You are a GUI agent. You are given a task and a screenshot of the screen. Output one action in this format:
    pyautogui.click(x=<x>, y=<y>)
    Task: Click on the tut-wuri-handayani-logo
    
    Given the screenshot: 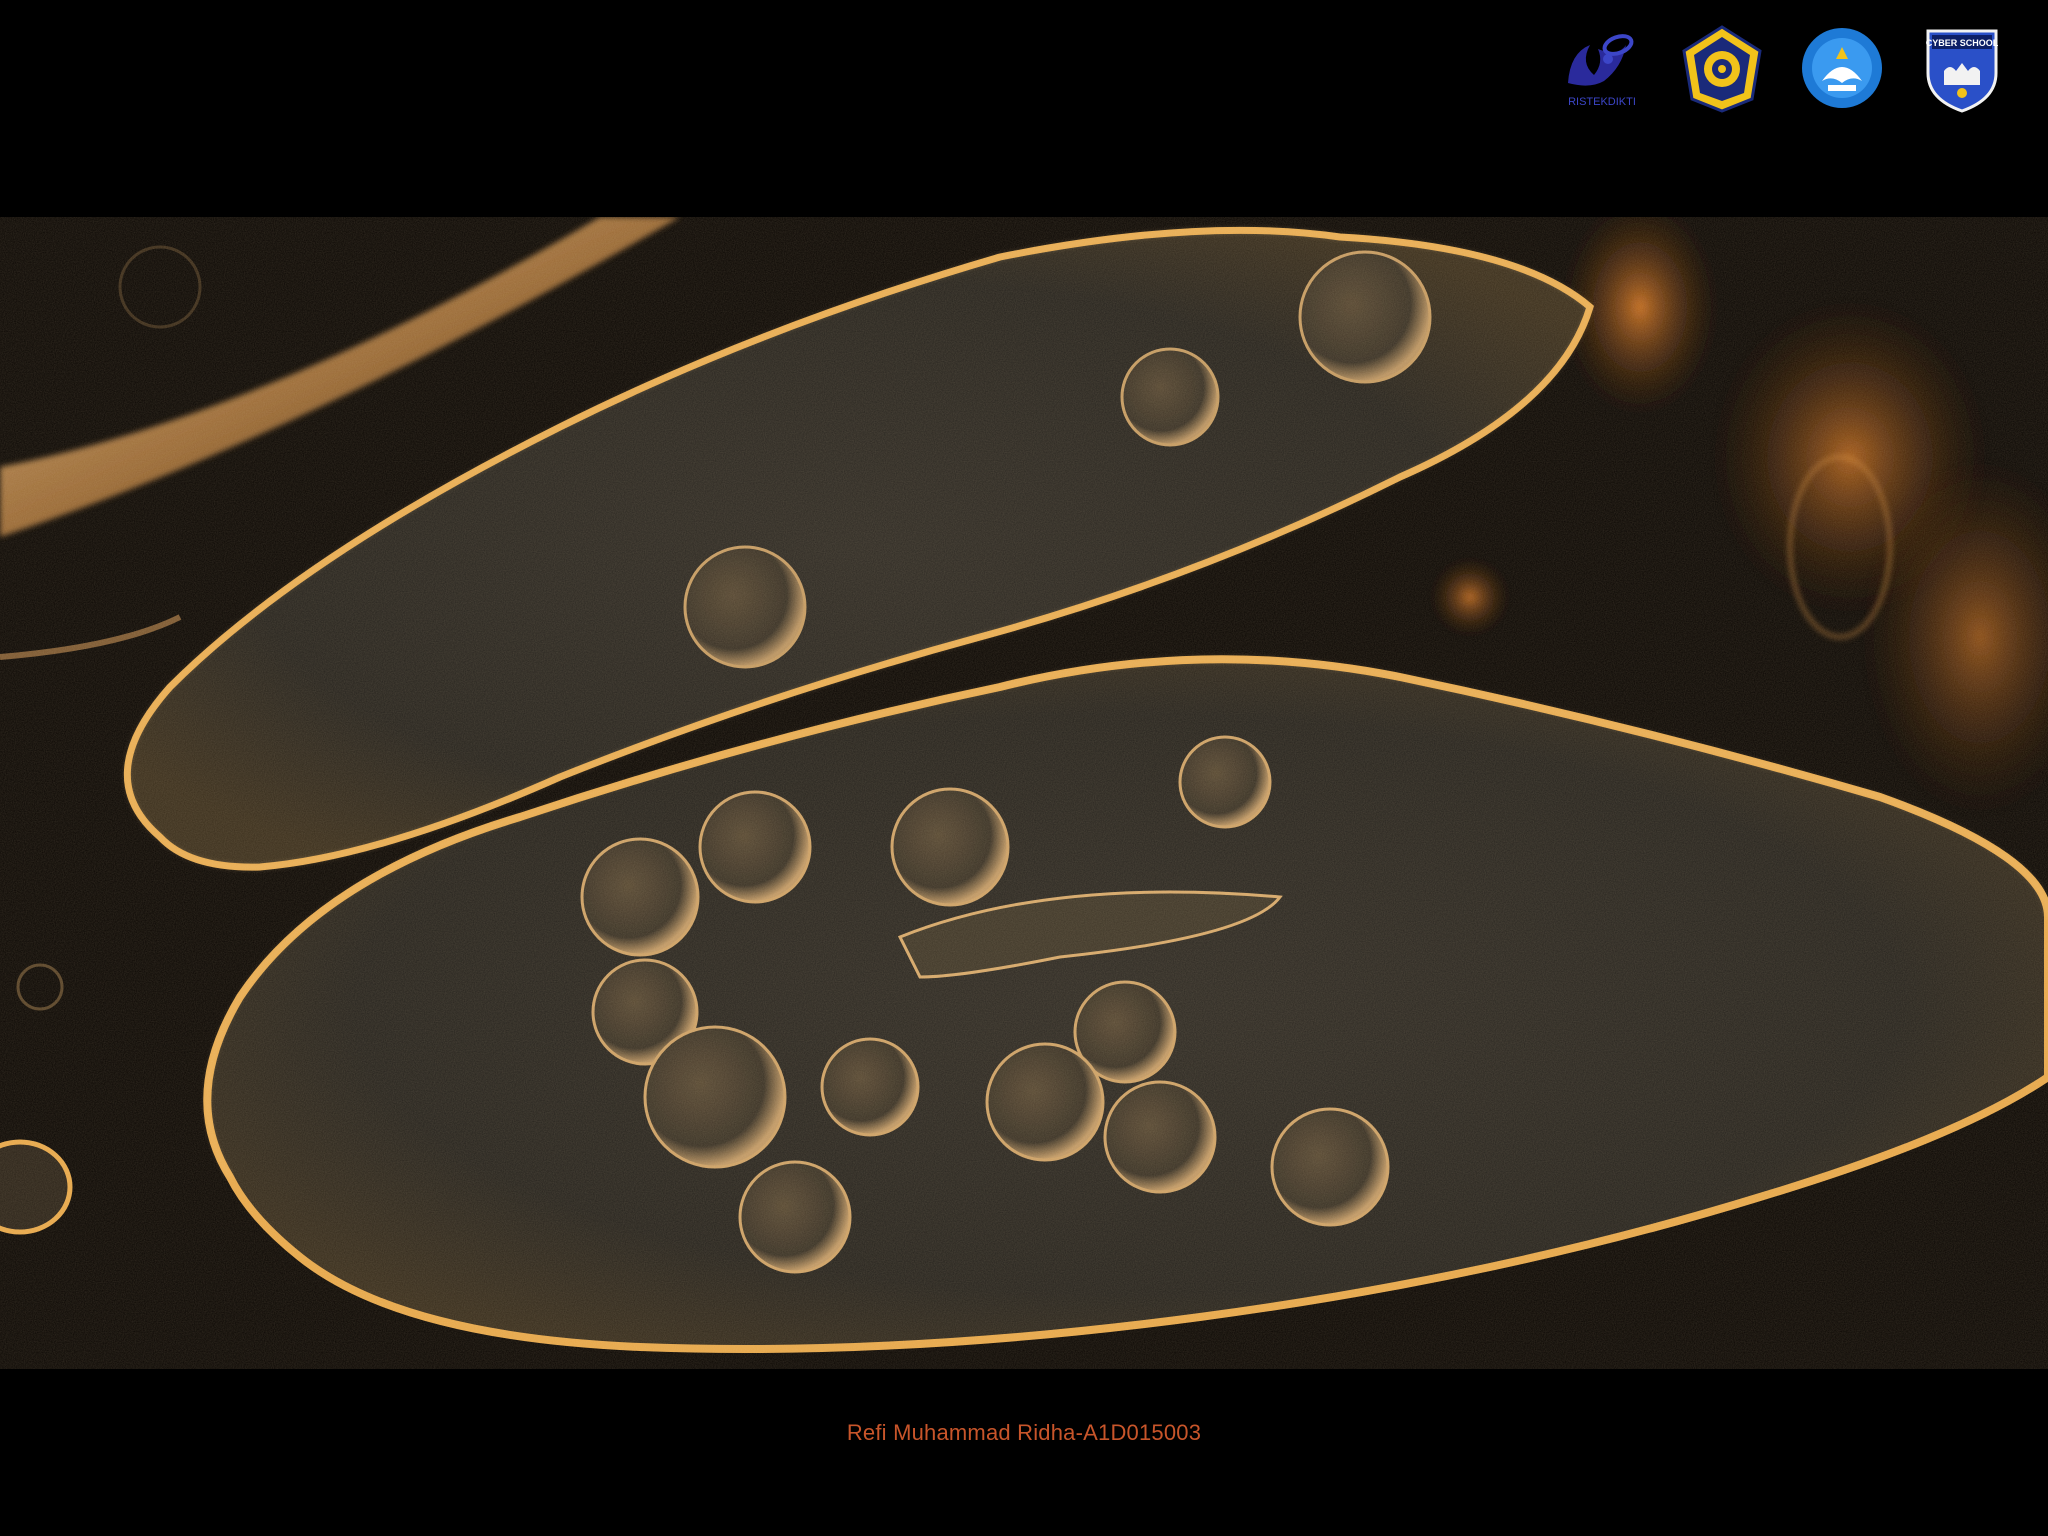 What is the action you would take?
    pyautogui.click(x=1842, y=68)
    